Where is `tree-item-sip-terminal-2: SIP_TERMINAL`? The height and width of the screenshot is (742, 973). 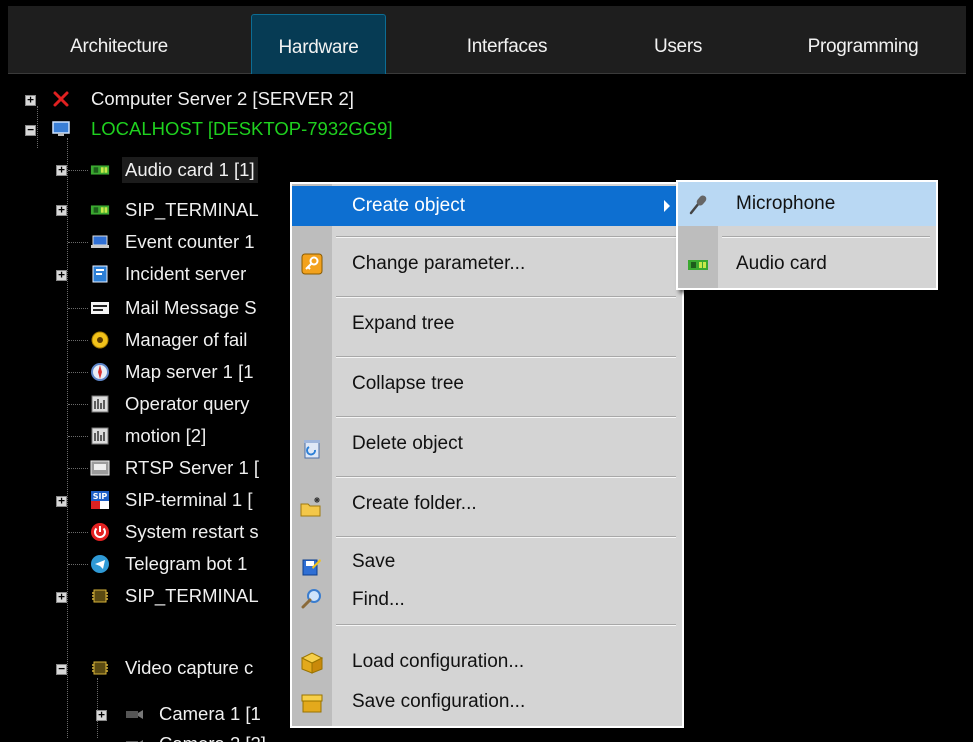 tree-item-sip-terminal-2: SIP_TERMINAL is located at coordinates (192, 596).